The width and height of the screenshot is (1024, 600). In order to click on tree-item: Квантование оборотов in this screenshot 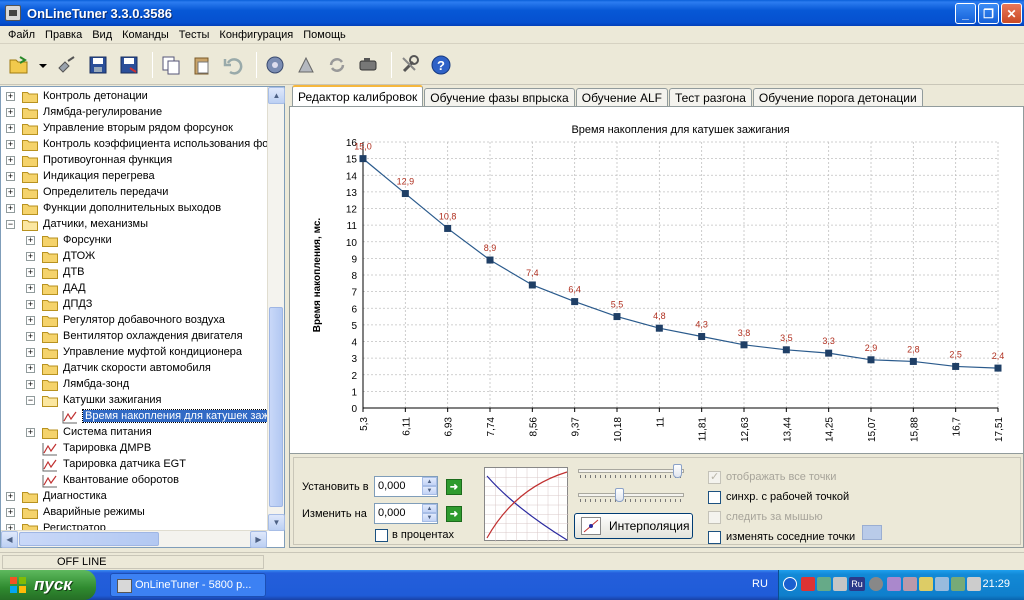, I will do `click(134, 481)`.